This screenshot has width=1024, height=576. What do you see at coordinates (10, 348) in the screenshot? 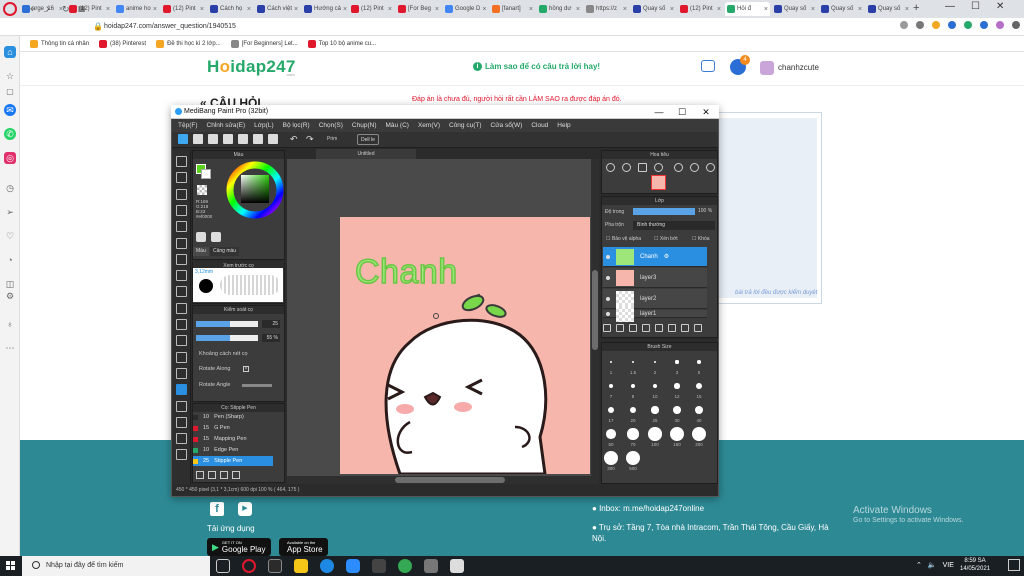
I see `more-icon: ⋯` at bounding box center [10, 348].